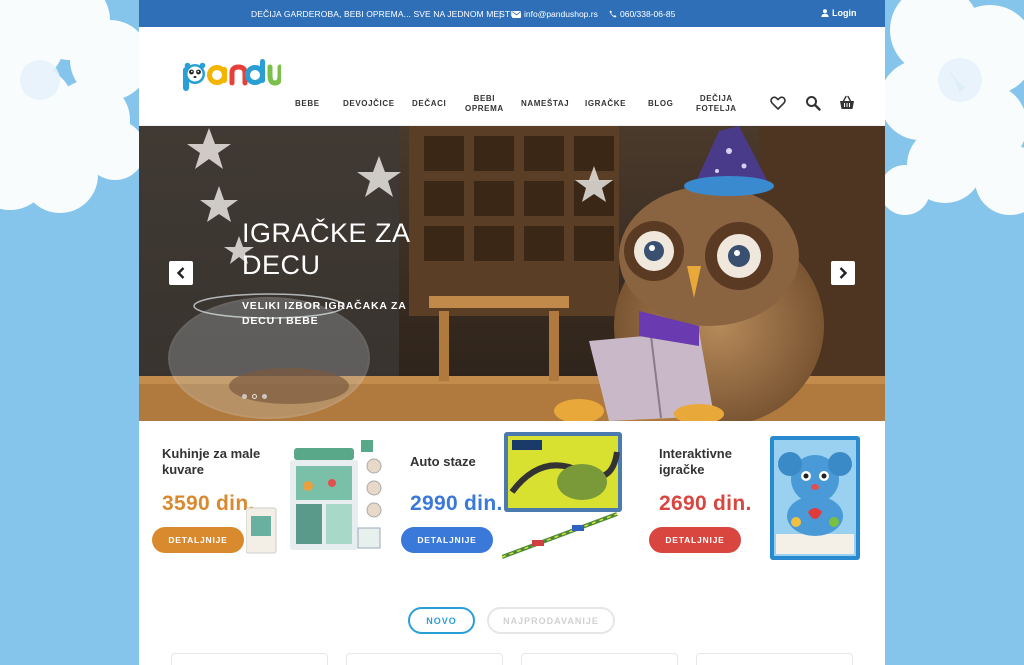 This screenshot has width=1024, height=665. I want to click on promo-card-race-tracks: Auto staze 2990 din. DETALJNIJE, so click(519, 500).